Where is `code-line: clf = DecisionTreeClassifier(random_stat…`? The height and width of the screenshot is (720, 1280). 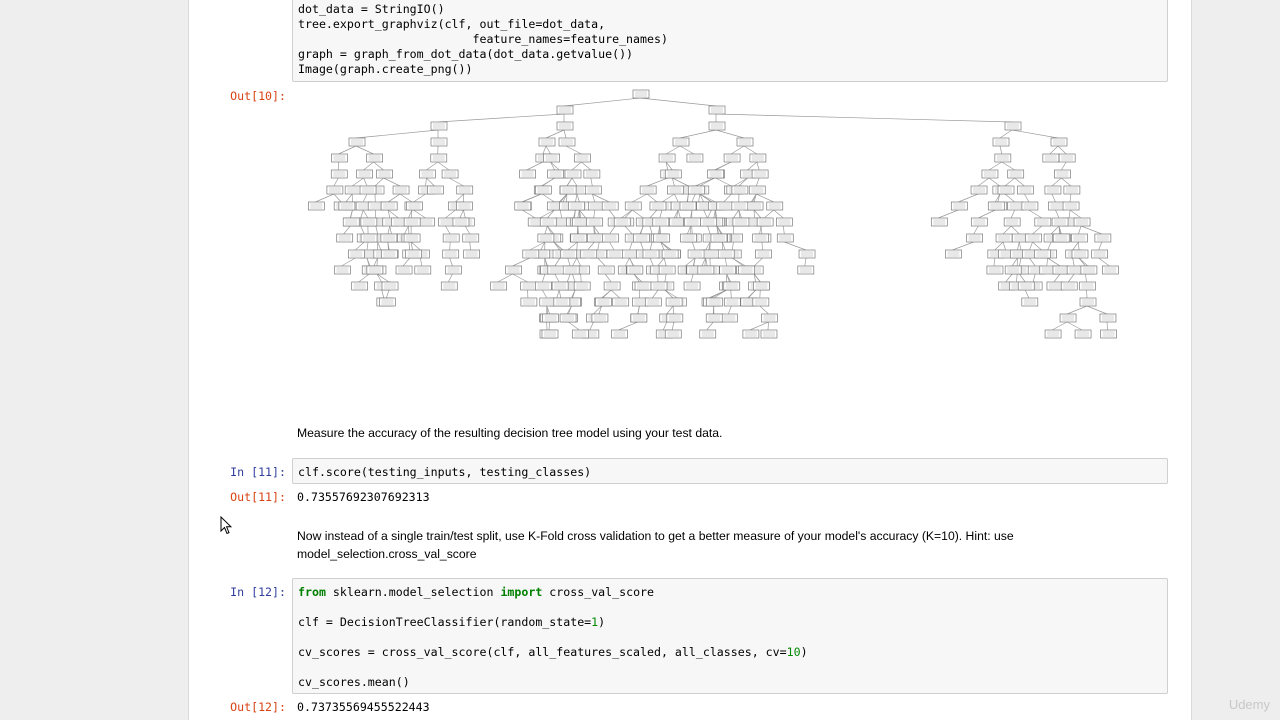
code-line: clf = DecisionTreeClassifier(random_stat… is located at coordinates (451, 622).